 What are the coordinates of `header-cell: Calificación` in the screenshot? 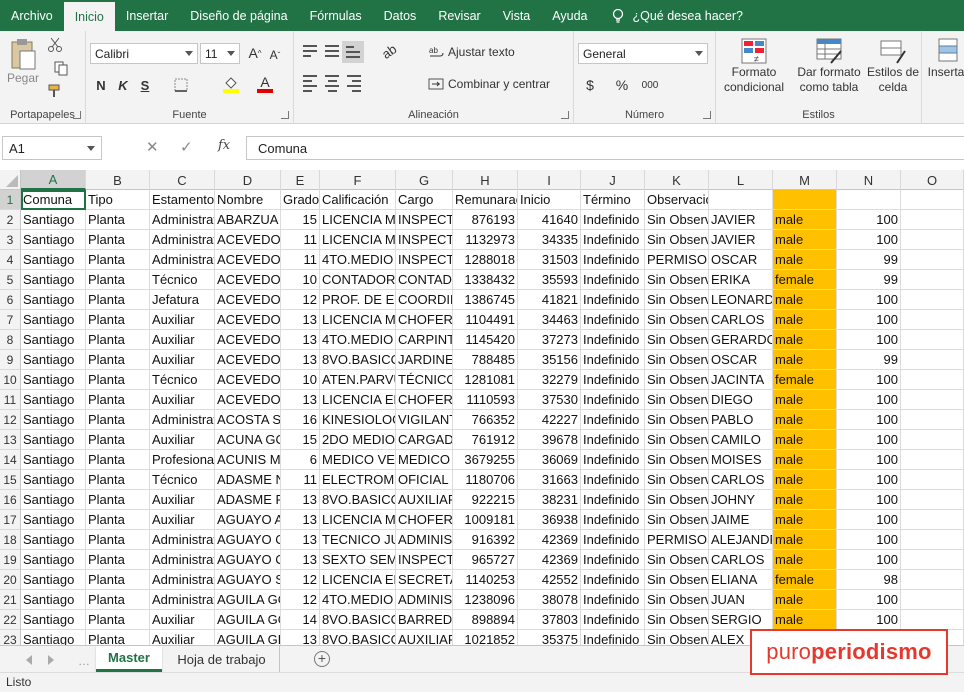 It's located at (358, 200).